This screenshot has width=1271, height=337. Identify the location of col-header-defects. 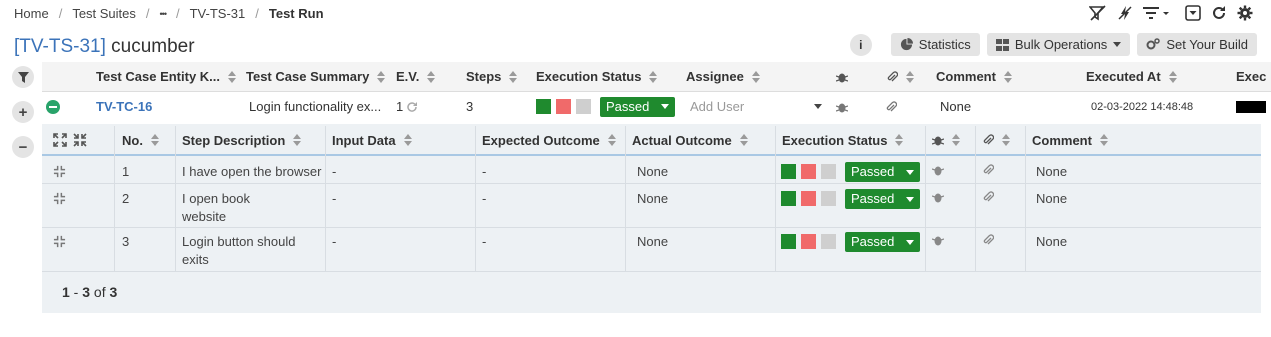
(842, 76).